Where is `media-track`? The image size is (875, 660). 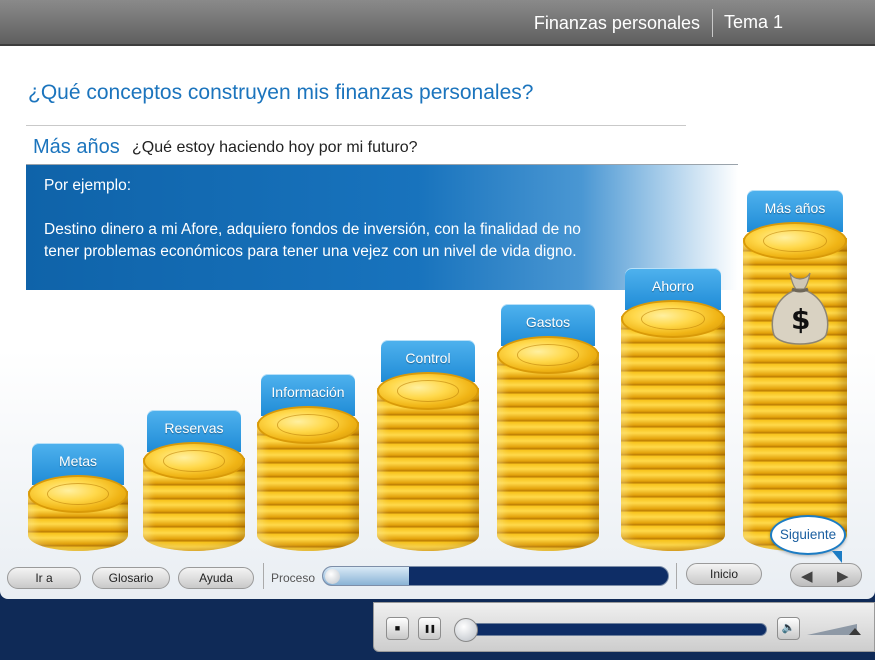
media-track is located at coordinates (612, 629).